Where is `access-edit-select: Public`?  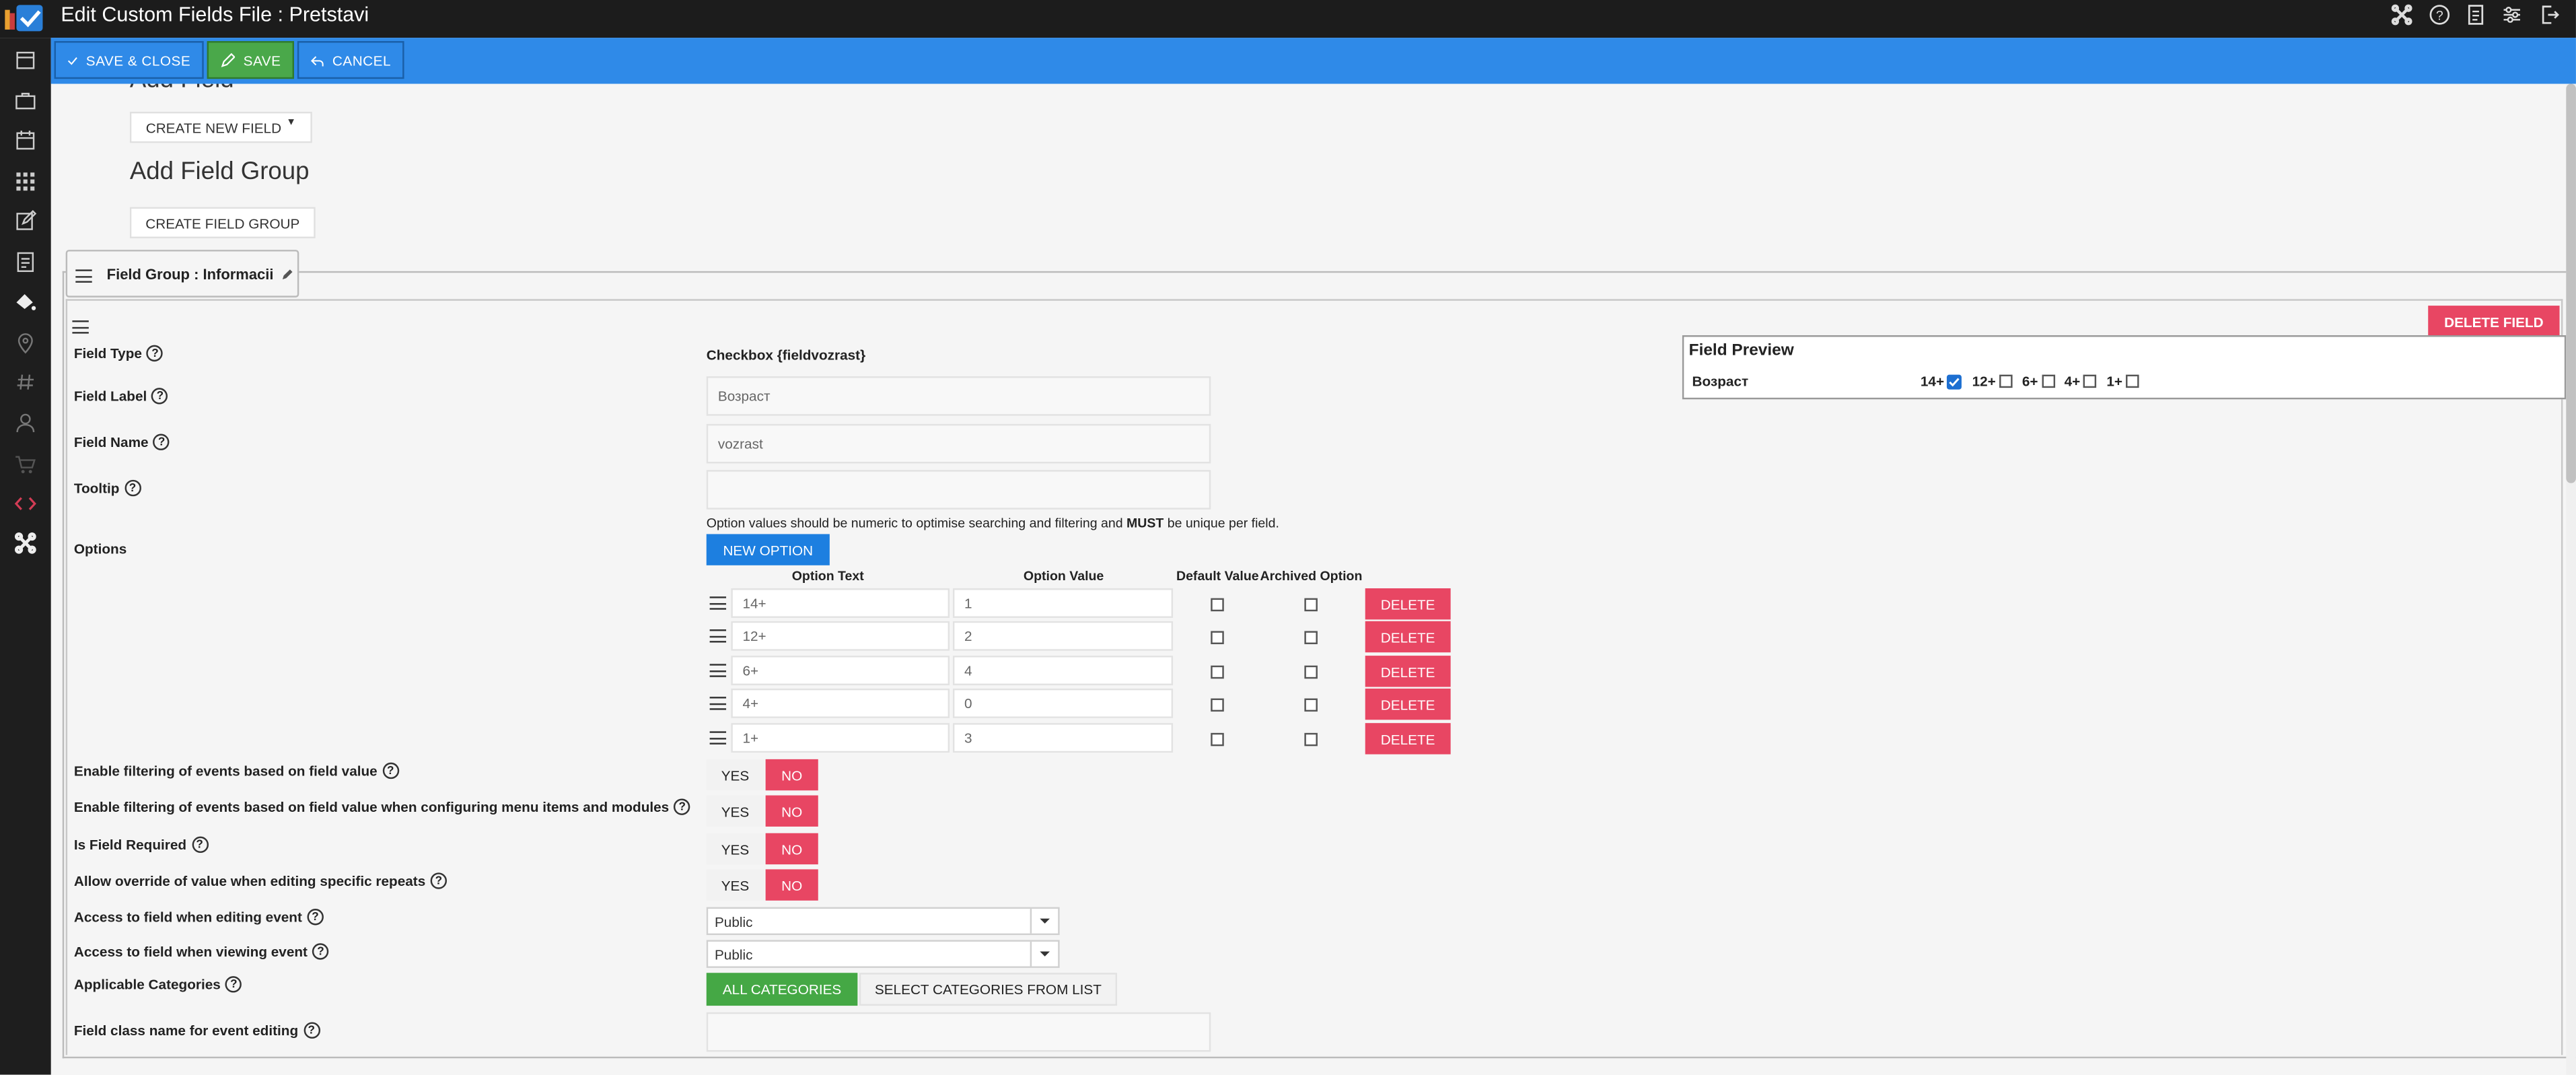
access-edit-select: Public is located at coordinates (883, 921).